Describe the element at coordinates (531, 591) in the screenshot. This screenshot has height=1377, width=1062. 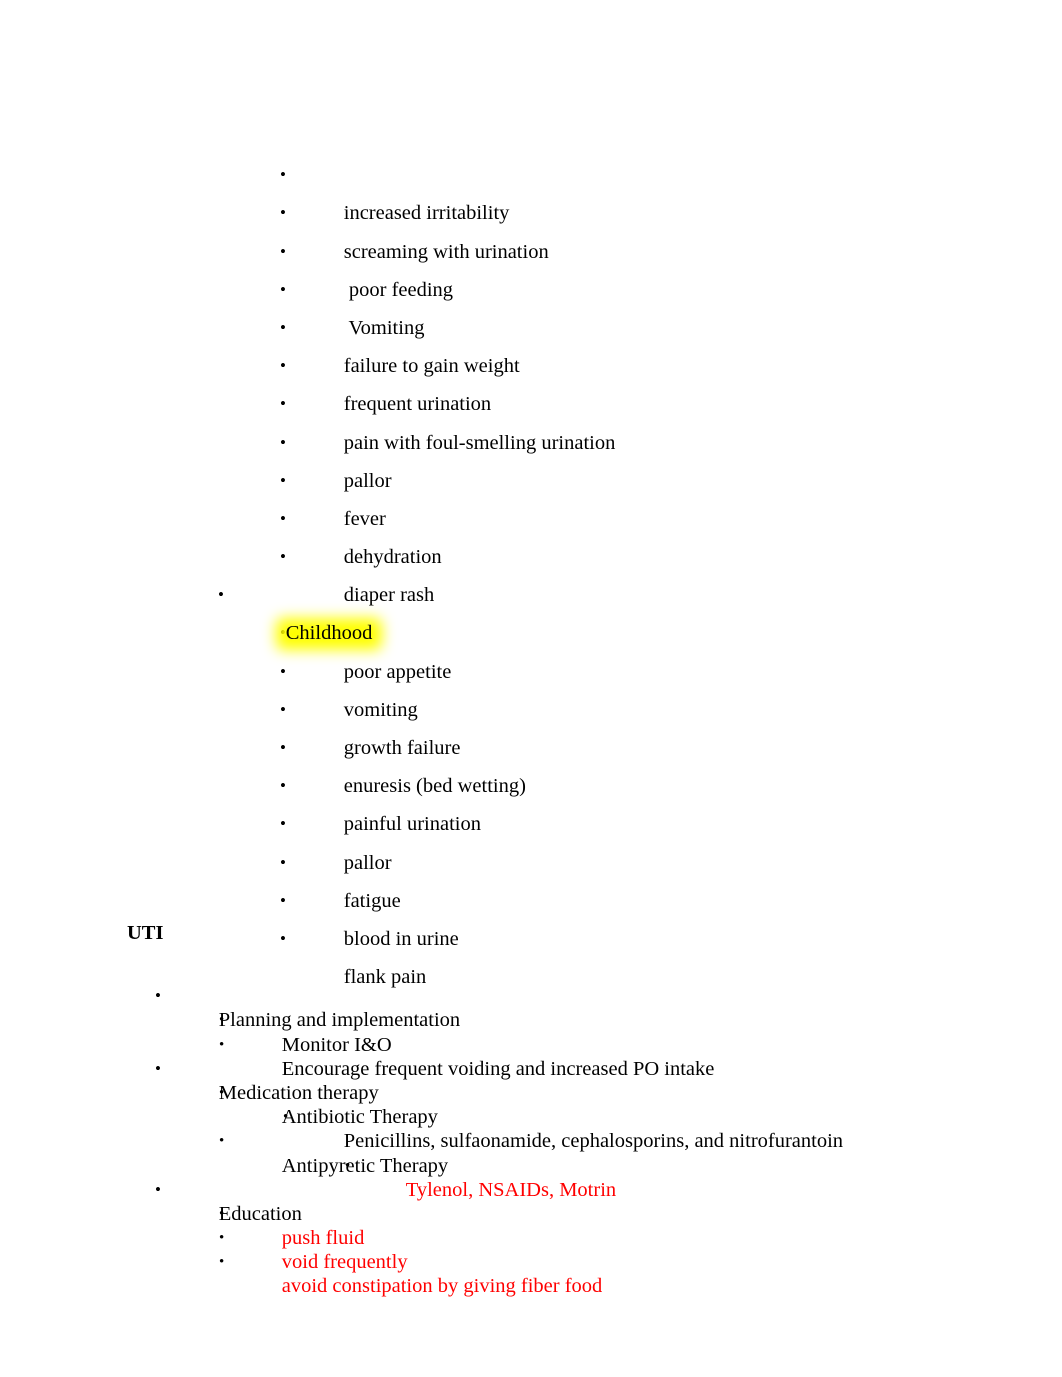
I see `childhood-heading-item: • Childhood` at that location.